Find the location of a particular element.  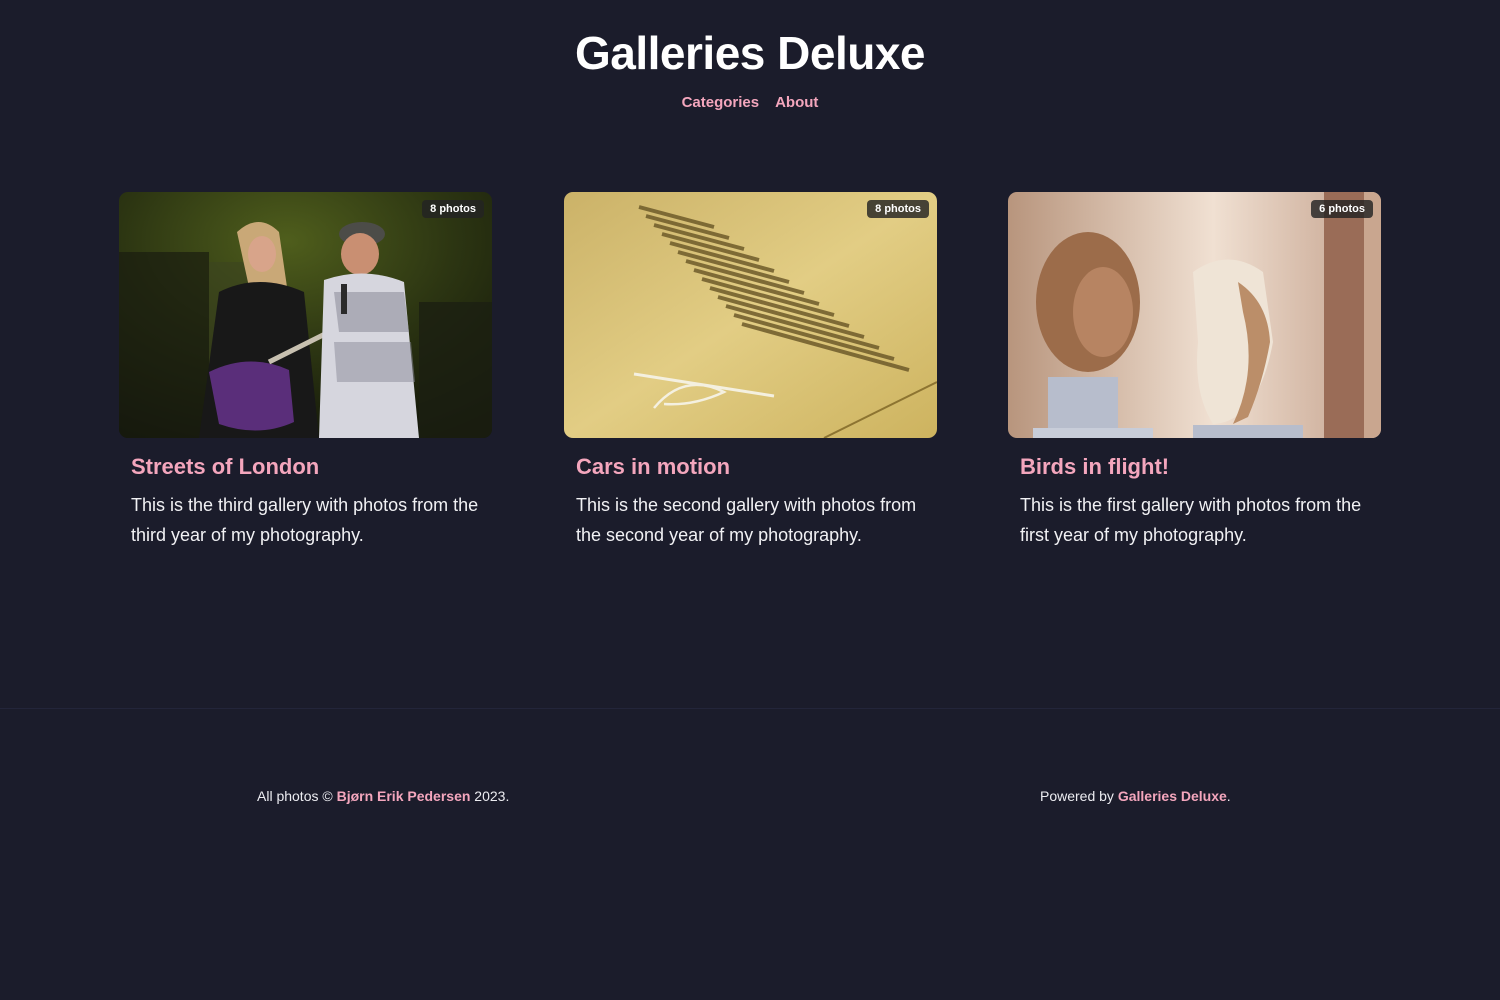

photo-count-badge: 6 photos is located at coordinates (1342, 209).